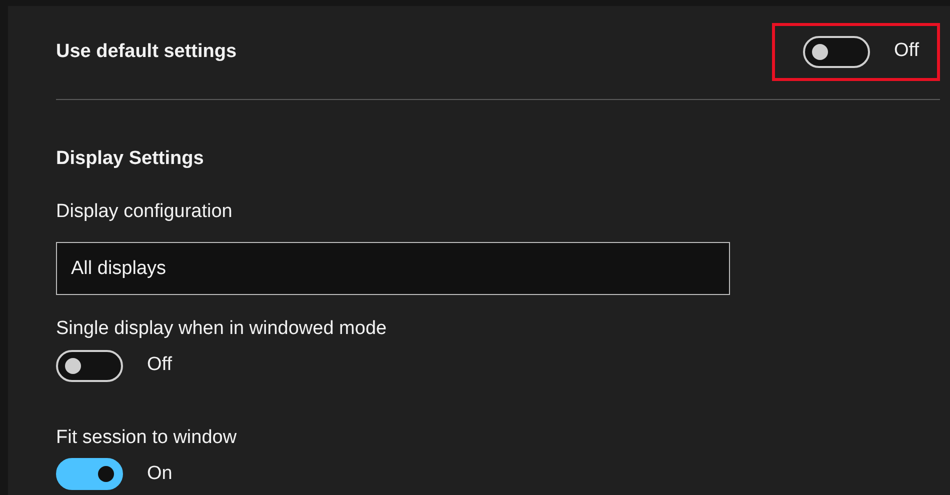  Describe the element at coordinates (145, 212) in the screenshot. I see `field-label: Display configuration` at that location.